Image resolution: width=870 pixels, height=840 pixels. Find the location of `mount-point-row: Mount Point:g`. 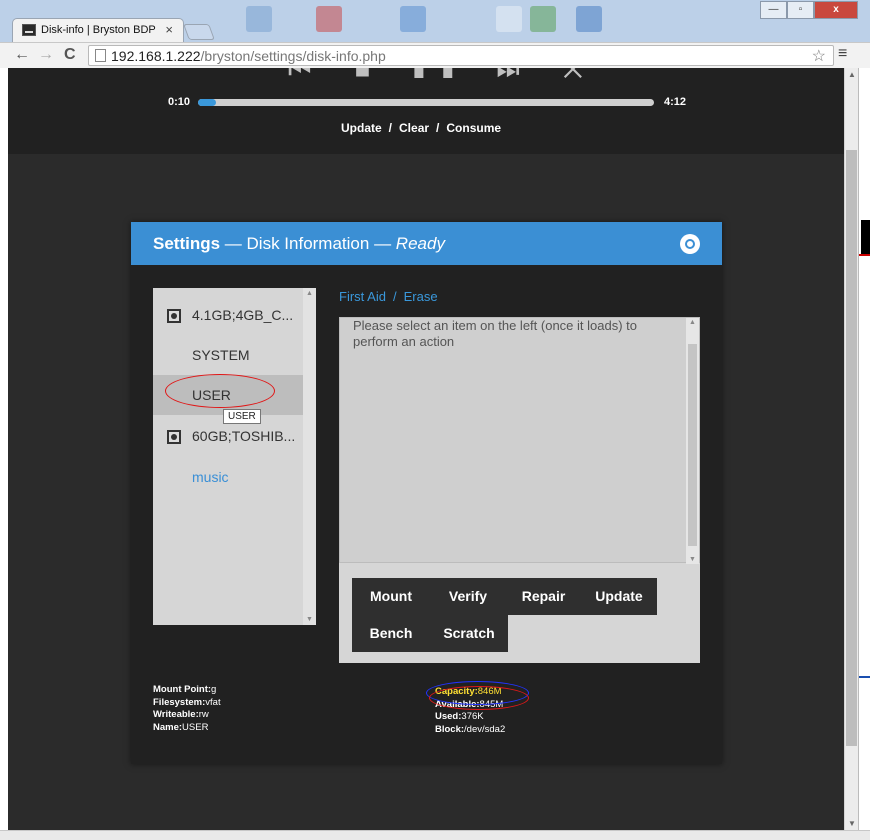

mount-point-row: Mount Point:g is located at coordinates (185, 689).